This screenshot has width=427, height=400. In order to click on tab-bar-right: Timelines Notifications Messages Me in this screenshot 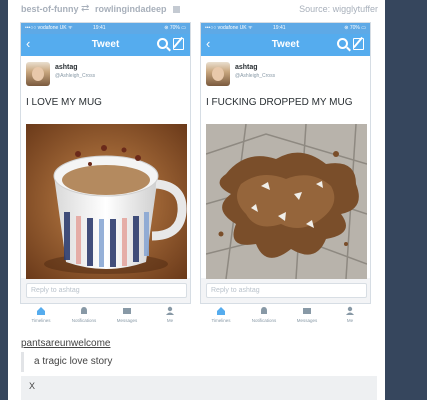, I will do `click(285, 317)`.